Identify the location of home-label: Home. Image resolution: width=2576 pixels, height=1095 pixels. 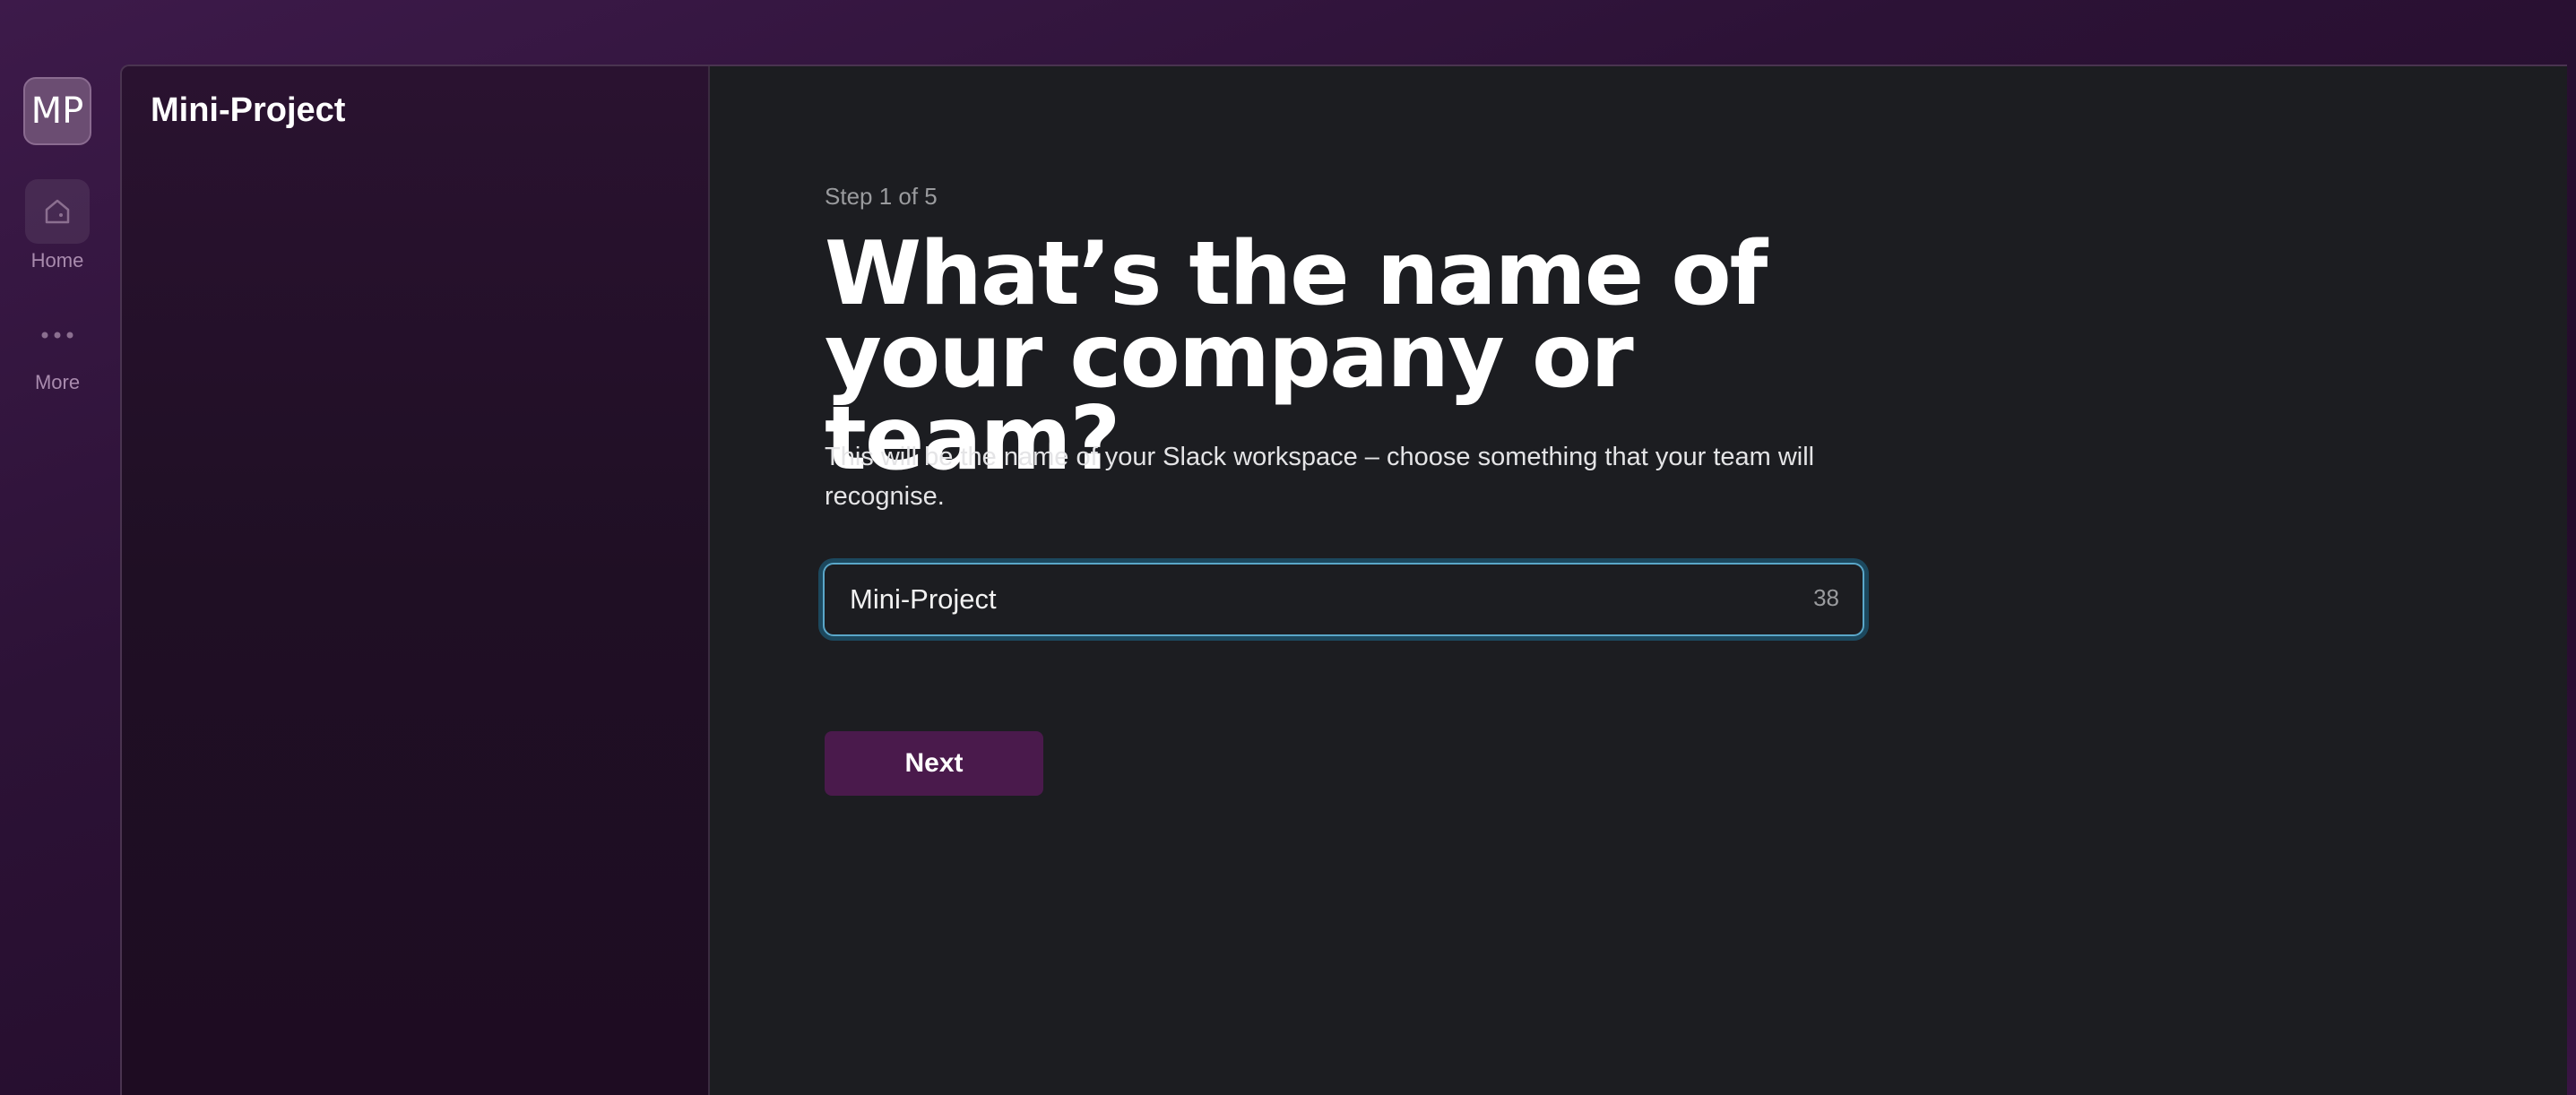
(57, 260).